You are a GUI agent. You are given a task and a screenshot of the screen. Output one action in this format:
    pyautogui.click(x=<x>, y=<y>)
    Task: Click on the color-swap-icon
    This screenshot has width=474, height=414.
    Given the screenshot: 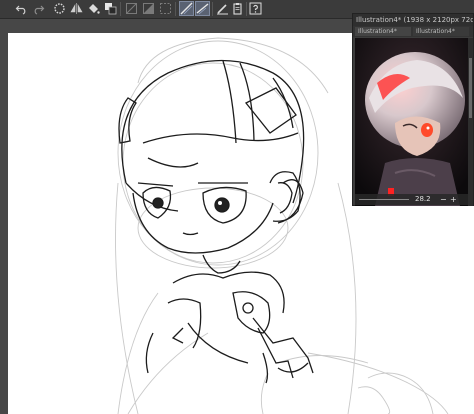 What is the action you would take?
    pyautogui.click(x=111, y=9)
    